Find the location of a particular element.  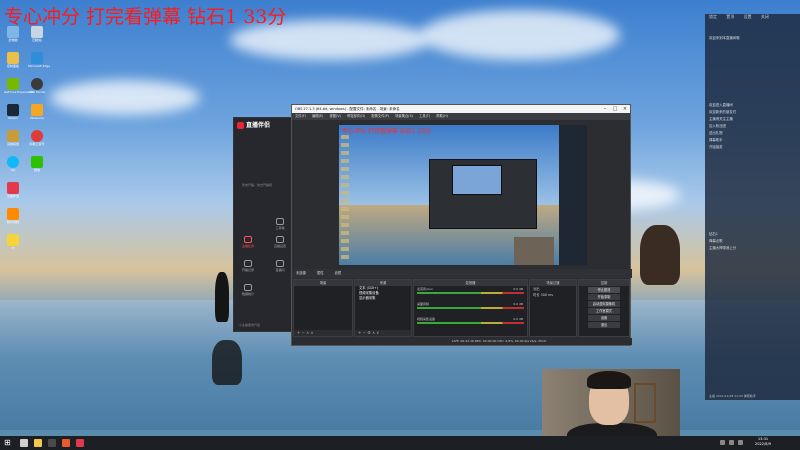

desktop-icon: Microsoft Edge is located at coordinates (39, 64).